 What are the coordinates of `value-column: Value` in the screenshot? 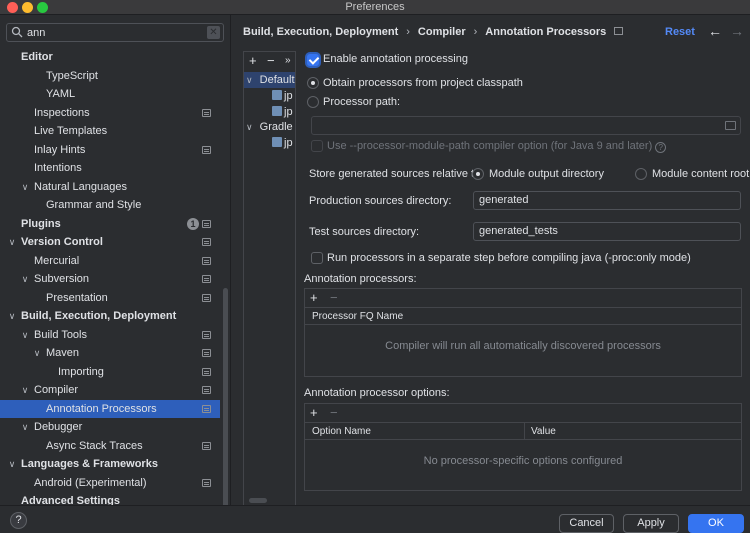 It's located at (543, 432).